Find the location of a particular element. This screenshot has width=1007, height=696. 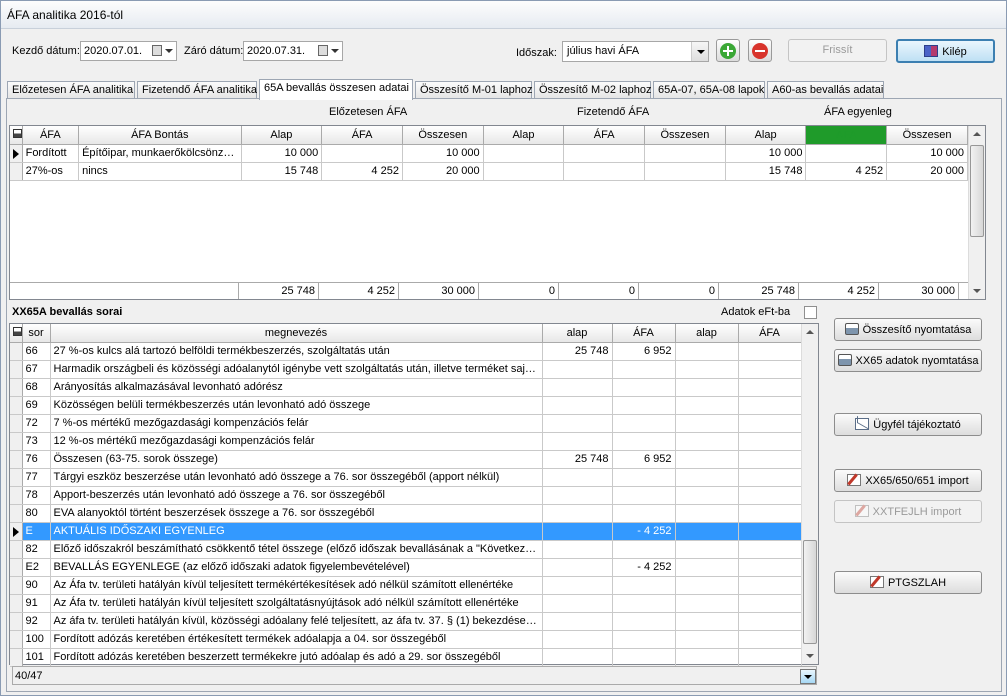

add-period-button is located at coordinates (728, 50).